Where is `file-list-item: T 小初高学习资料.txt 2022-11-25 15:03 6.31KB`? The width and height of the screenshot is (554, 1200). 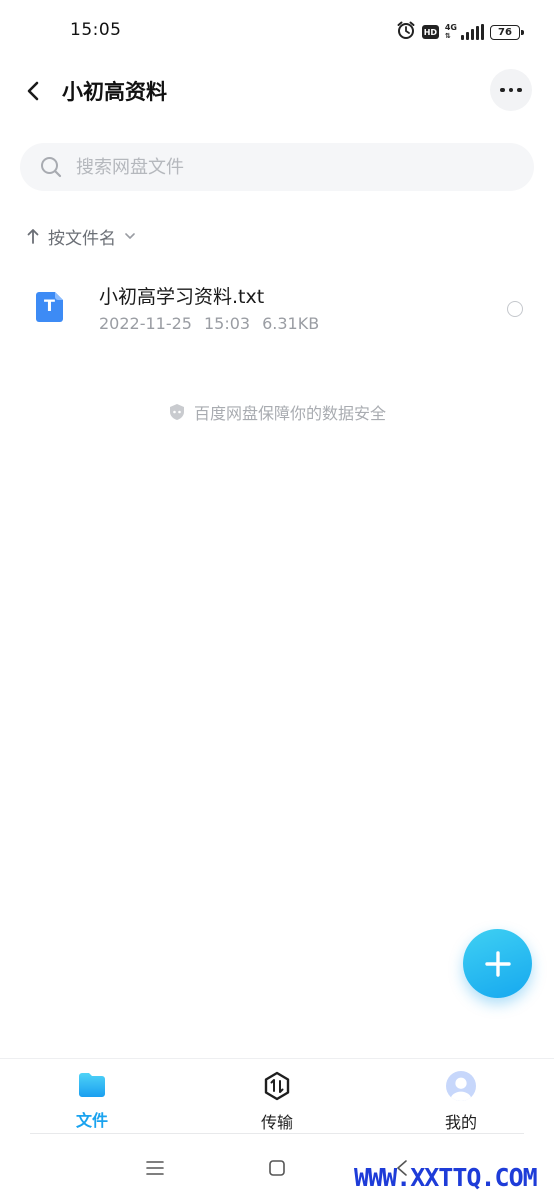 file-list-item: T 小初高学习资料.txt 2022-11-25 15:03 6.31KB is located at coordinates (277, 310).